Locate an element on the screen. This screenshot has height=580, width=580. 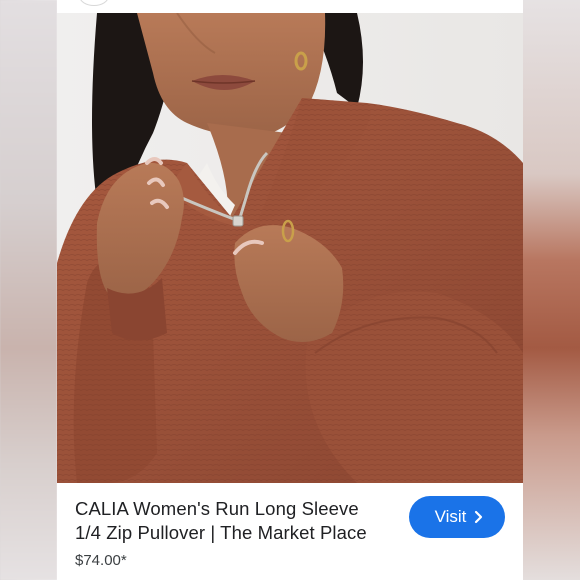
chevron-right-icon is located at coordinates (478, 517).